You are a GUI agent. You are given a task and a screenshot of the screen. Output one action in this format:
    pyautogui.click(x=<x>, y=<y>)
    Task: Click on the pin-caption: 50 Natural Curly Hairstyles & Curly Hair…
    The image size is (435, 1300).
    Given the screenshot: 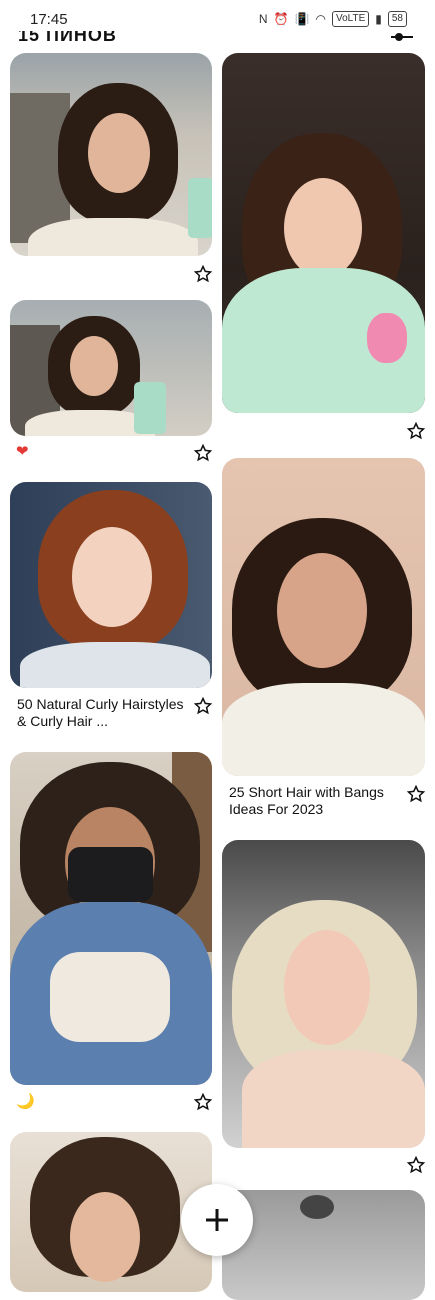 What is the action you would take?
    pyautogui.click(x=103, y=713)
    